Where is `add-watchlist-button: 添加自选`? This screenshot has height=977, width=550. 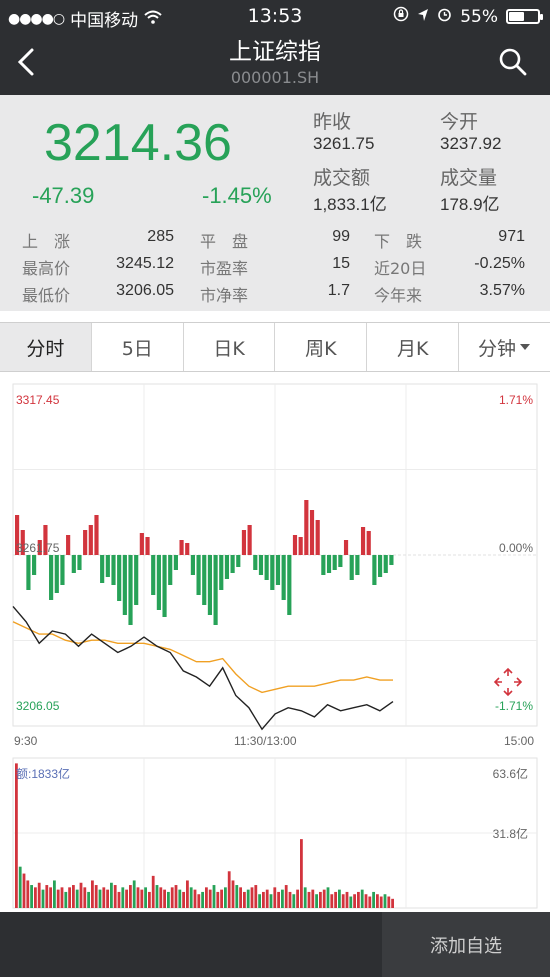
add-watchlist-button: 添加自选 is located at coordinates (466, 944).